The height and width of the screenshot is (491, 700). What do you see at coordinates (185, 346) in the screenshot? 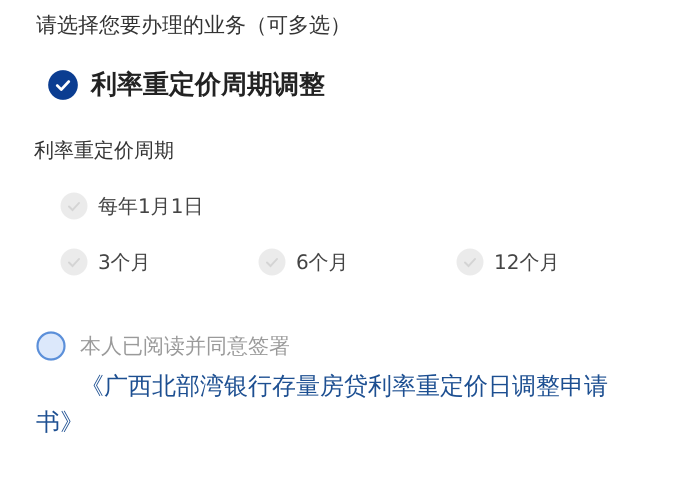
I see `agreement-text: 本人已阅读并同意签署` at bounding box center [185, 346].